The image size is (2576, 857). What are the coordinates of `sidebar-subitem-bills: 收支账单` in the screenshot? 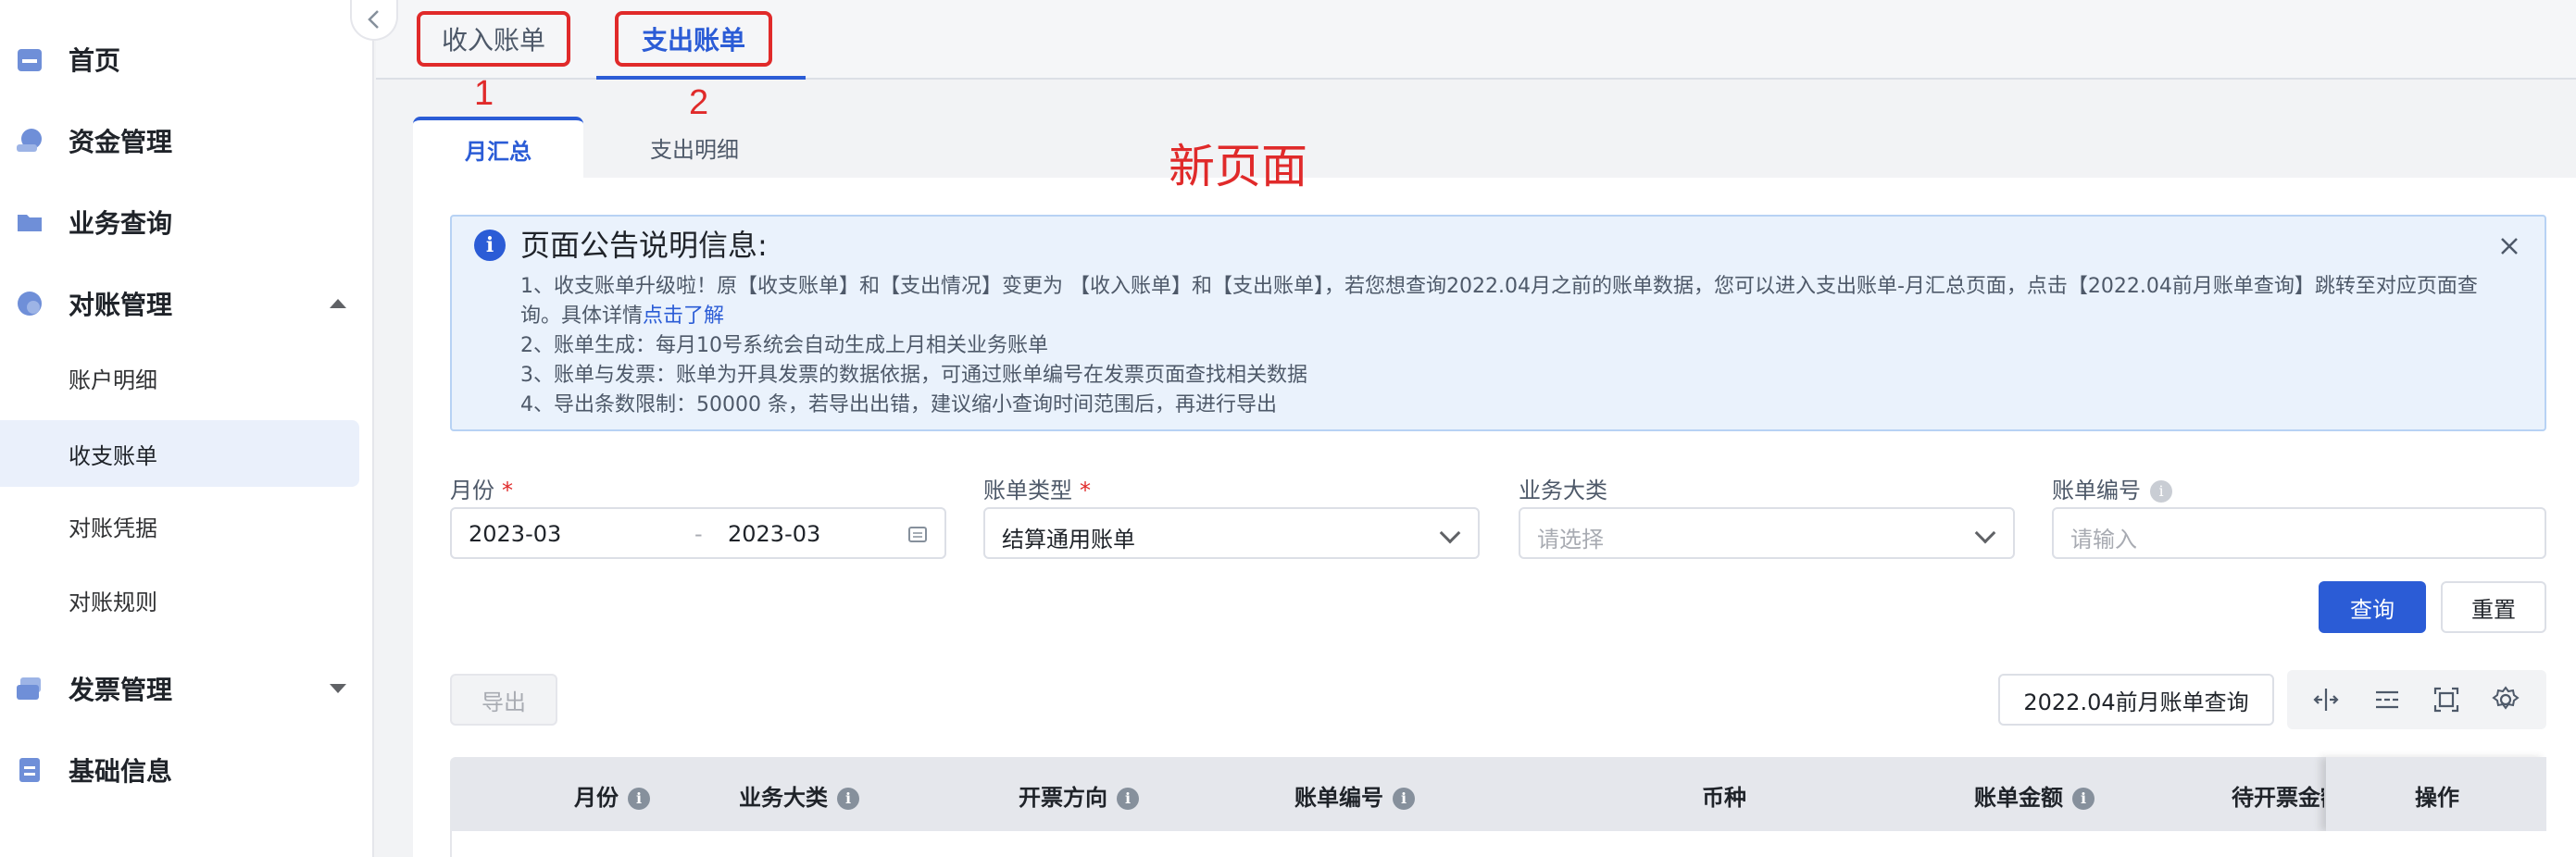 It's located at (179, 453).